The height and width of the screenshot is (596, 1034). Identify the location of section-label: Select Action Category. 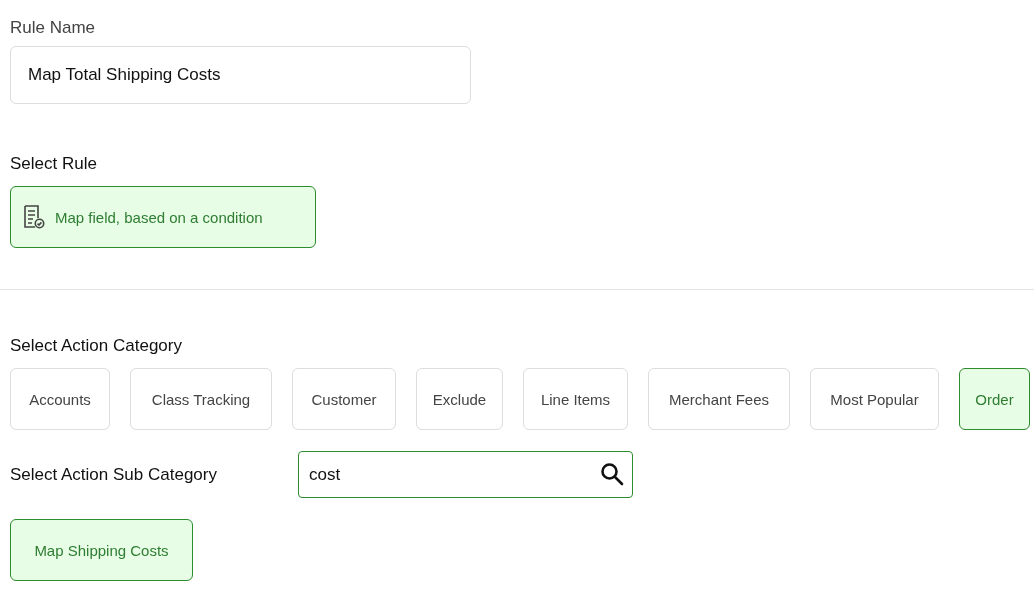
(96, 346).